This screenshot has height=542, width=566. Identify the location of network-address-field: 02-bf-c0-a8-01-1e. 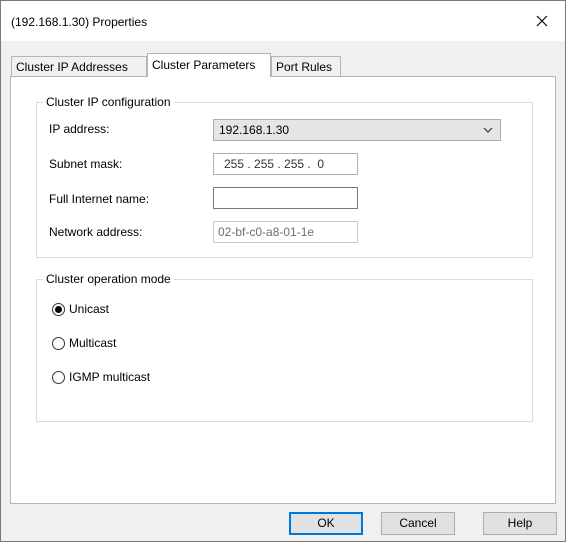
(285, 232).